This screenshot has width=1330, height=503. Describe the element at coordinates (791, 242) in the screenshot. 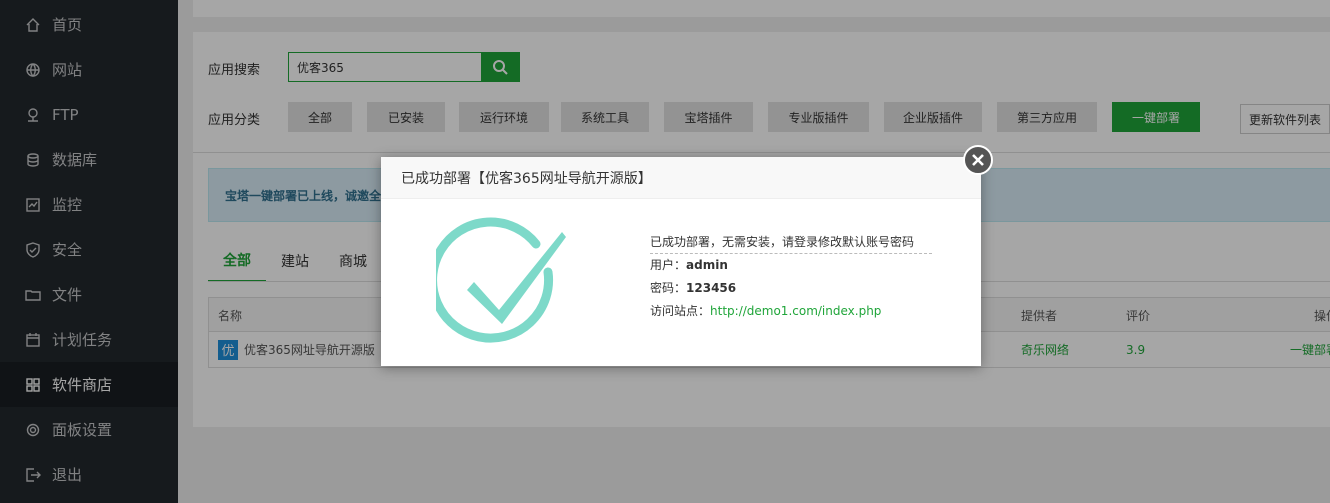

I see `dialog-message: 已成功部署，无需安装，请登录修改默认账号密码` at that location.